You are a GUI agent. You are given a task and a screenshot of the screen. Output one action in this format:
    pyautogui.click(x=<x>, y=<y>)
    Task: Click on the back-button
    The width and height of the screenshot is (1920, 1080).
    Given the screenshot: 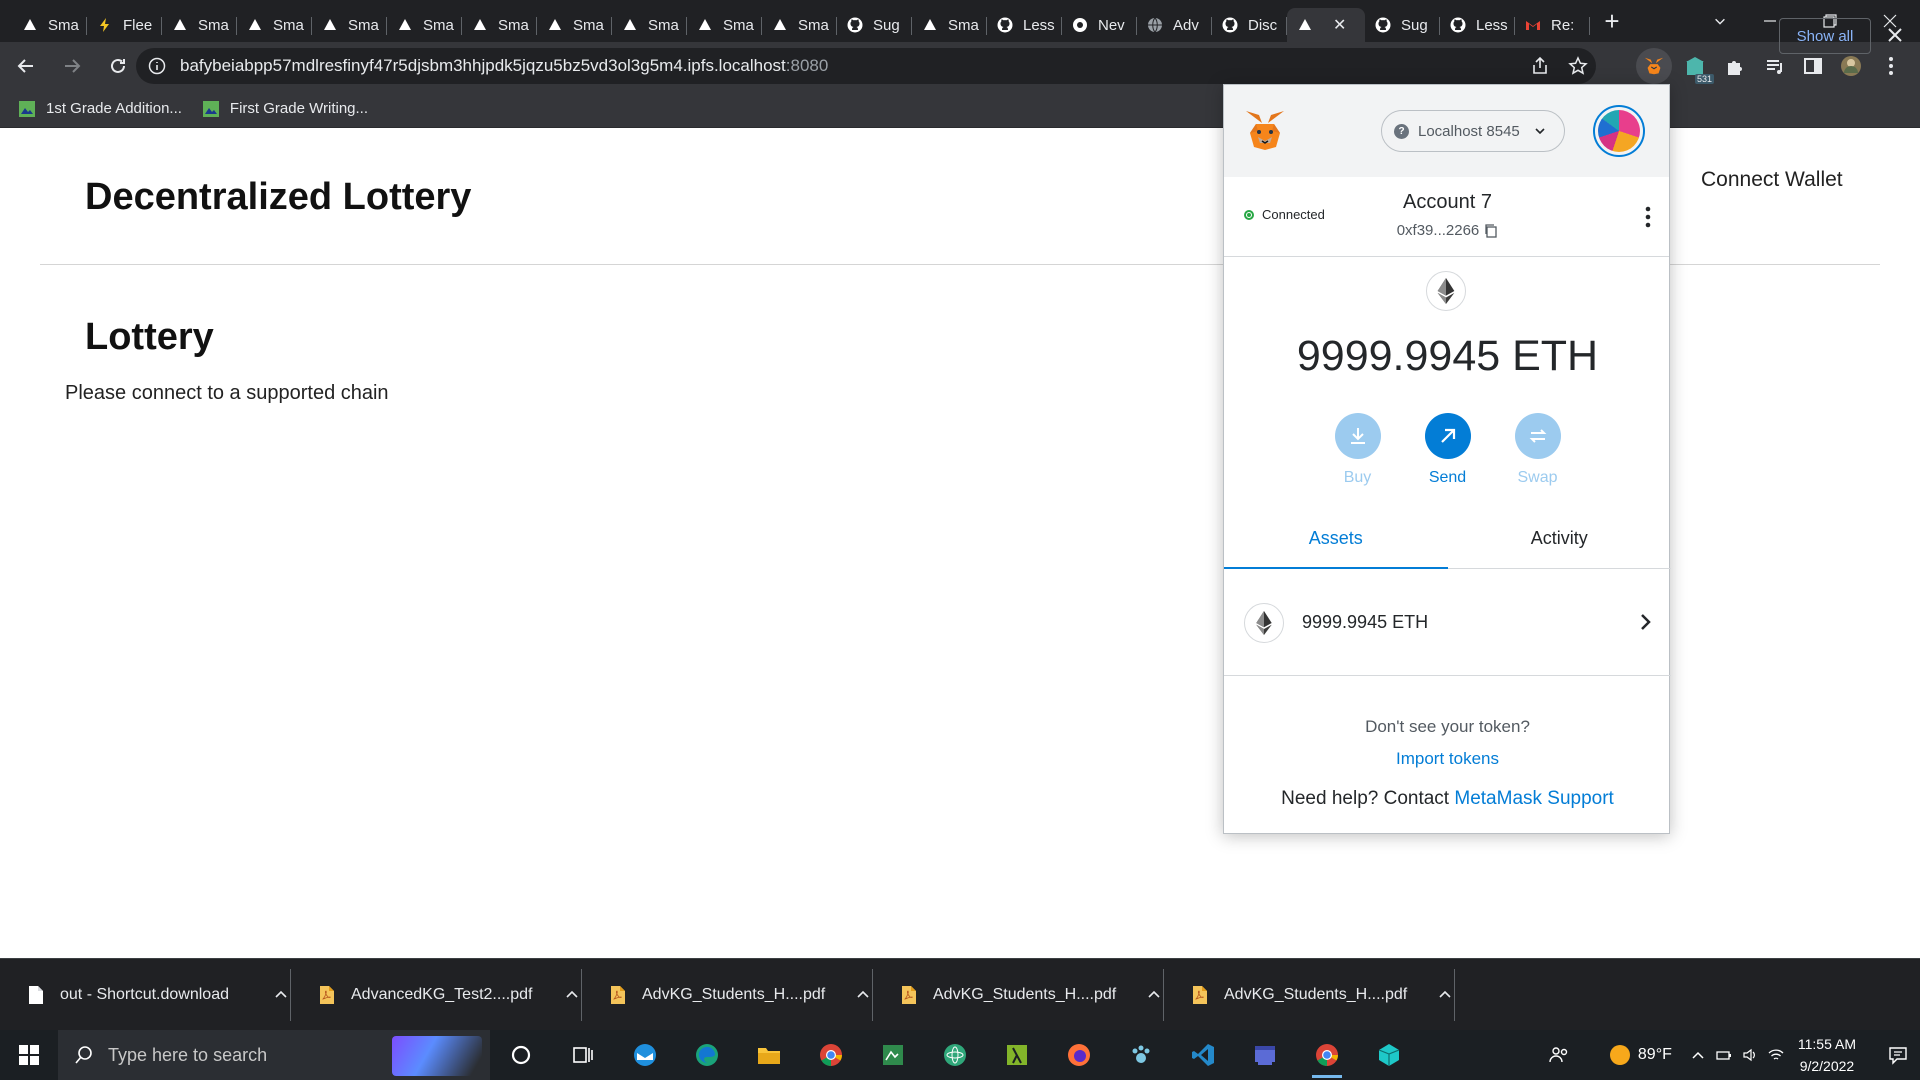 What is the action you would take?
    pyautogui.click(x=26, y=66)
    